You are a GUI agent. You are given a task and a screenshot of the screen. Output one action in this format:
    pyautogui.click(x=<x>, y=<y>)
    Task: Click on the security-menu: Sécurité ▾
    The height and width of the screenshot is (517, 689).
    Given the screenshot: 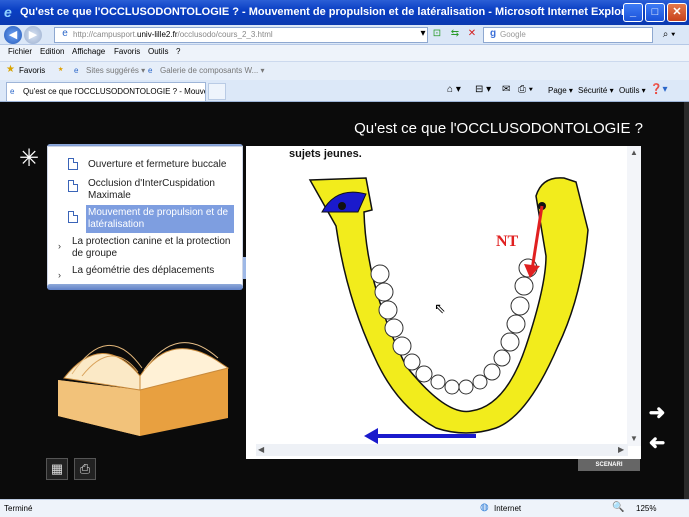 What is the action you would take?
    pyautogui.click(x=596, y=90)
    